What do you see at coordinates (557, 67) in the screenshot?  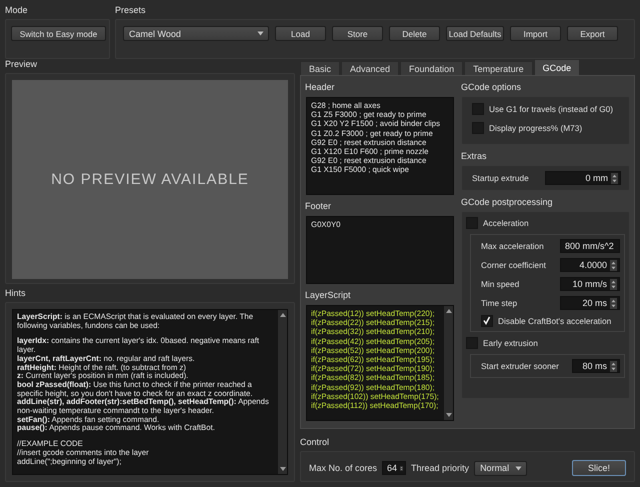 I see `tab: GCode` at bounding box center [557, 67].